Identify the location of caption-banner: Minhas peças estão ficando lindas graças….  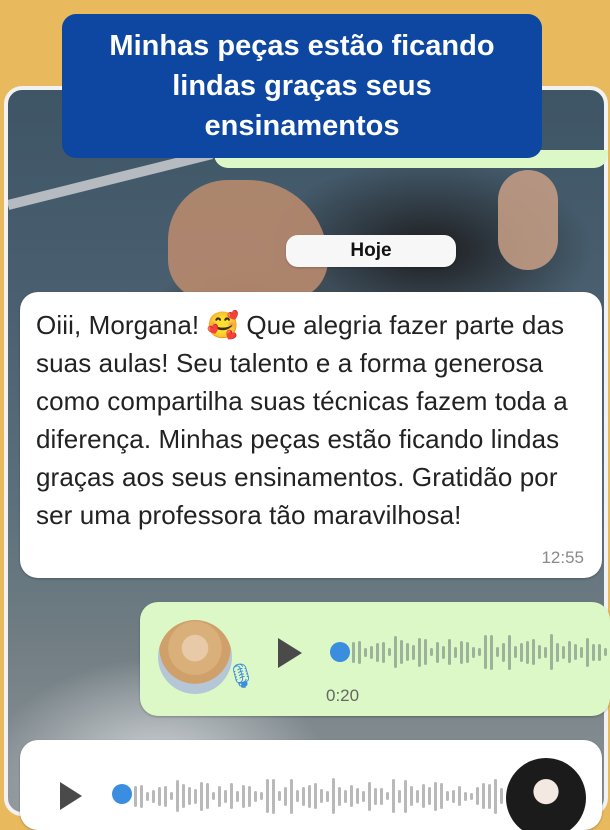
(302, 86).